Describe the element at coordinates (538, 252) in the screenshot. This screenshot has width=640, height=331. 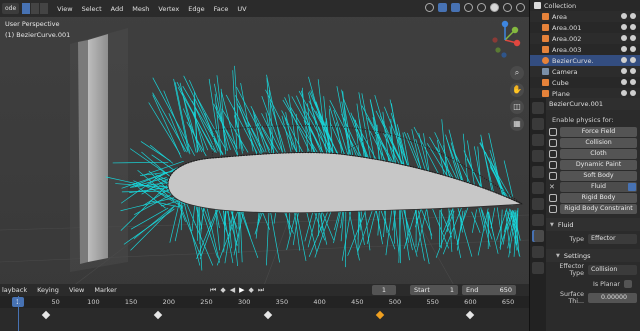
I see `constraints-tab-icon` at that location.